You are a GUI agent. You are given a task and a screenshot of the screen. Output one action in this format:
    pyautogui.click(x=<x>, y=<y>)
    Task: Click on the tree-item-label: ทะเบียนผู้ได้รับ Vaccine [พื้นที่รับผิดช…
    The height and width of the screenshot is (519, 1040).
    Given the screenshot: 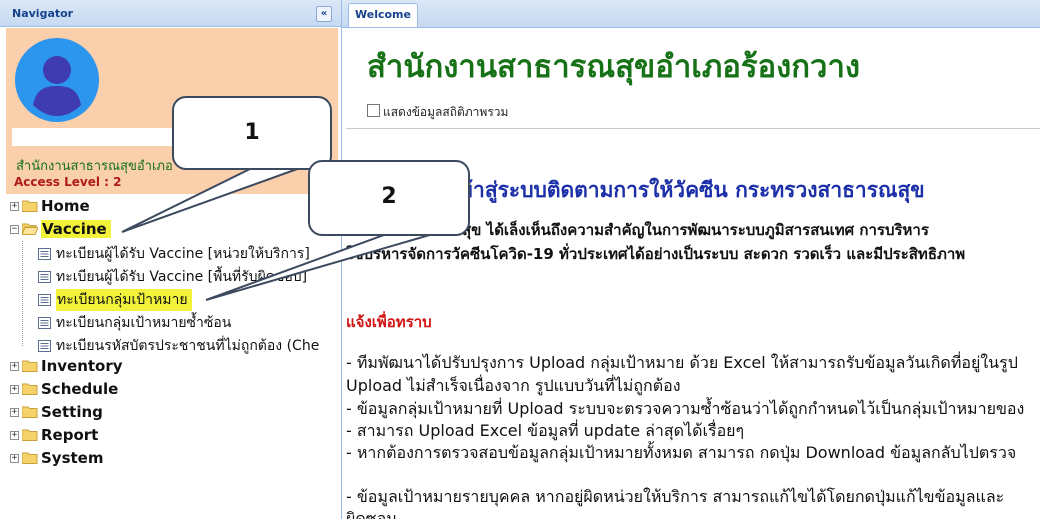 What is the action you would take?
    pyautogui.click(x=182, y=277)
    